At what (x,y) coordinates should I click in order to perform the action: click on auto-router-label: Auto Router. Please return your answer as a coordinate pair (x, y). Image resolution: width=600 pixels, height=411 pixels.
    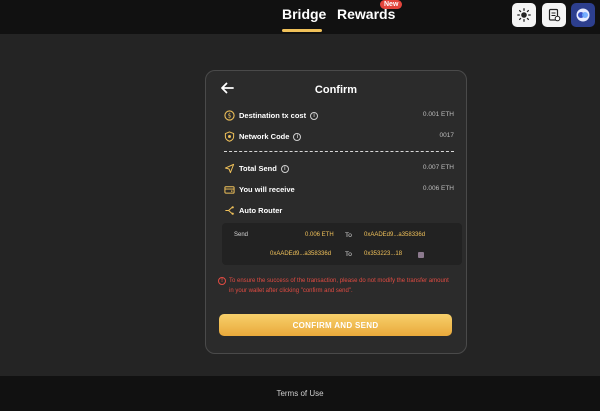
    Looking at the image, I should click on (261, 210).